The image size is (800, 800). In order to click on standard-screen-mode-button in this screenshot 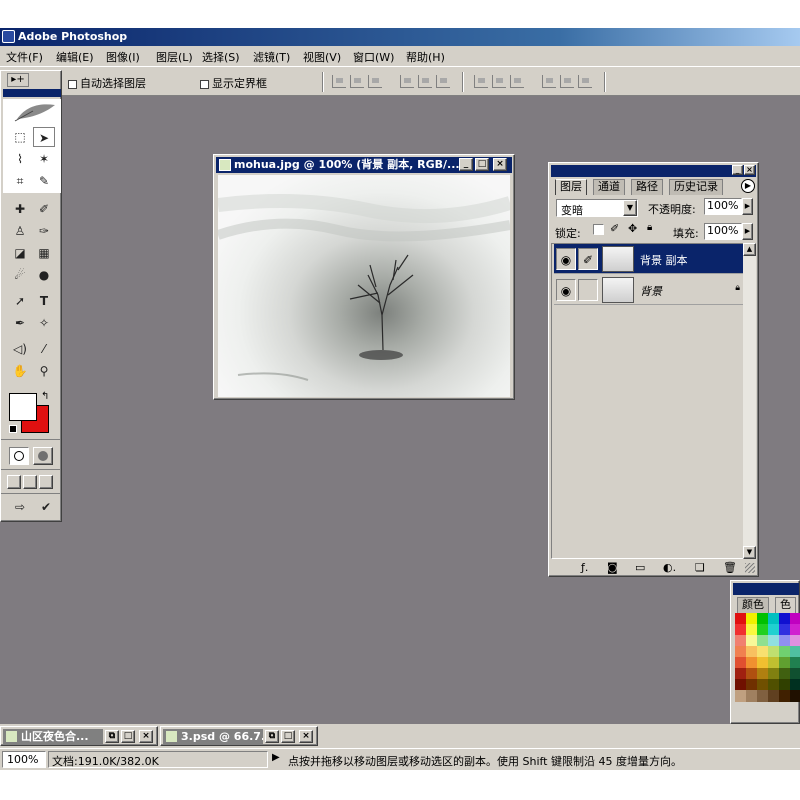, I will do `click(14, 482)`.